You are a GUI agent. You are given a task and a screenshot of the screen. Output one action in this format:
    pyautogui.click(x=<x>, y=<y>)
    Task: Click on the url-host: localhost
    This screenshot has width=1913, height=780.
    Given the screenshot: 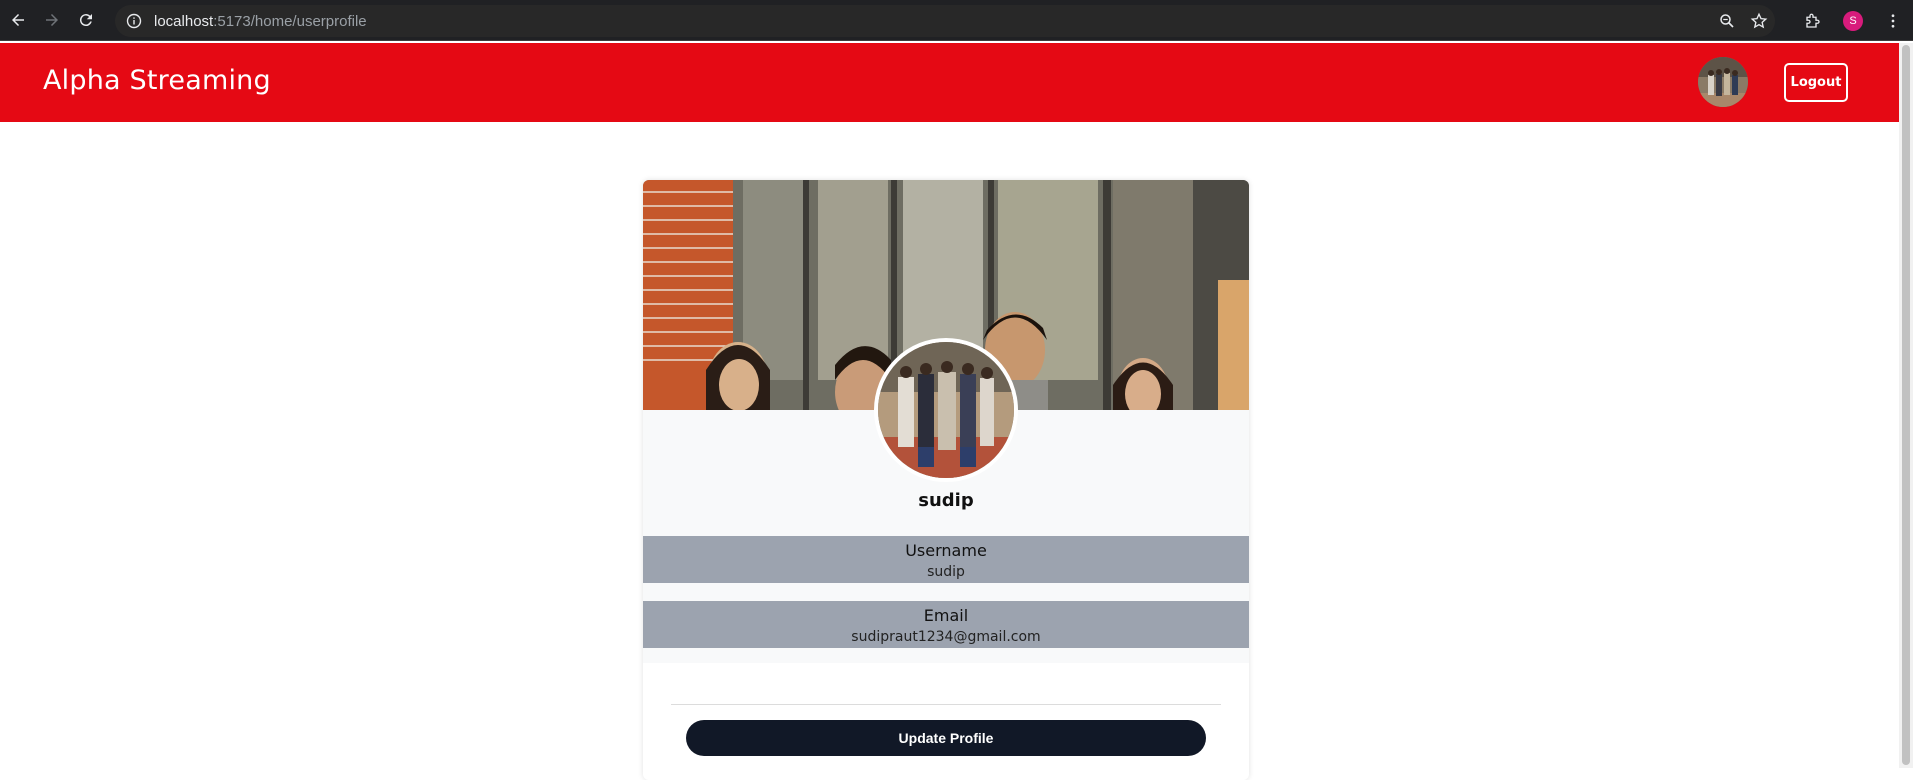 What is the action you would take?
    pyautogui.click(x=184, y=21)
    